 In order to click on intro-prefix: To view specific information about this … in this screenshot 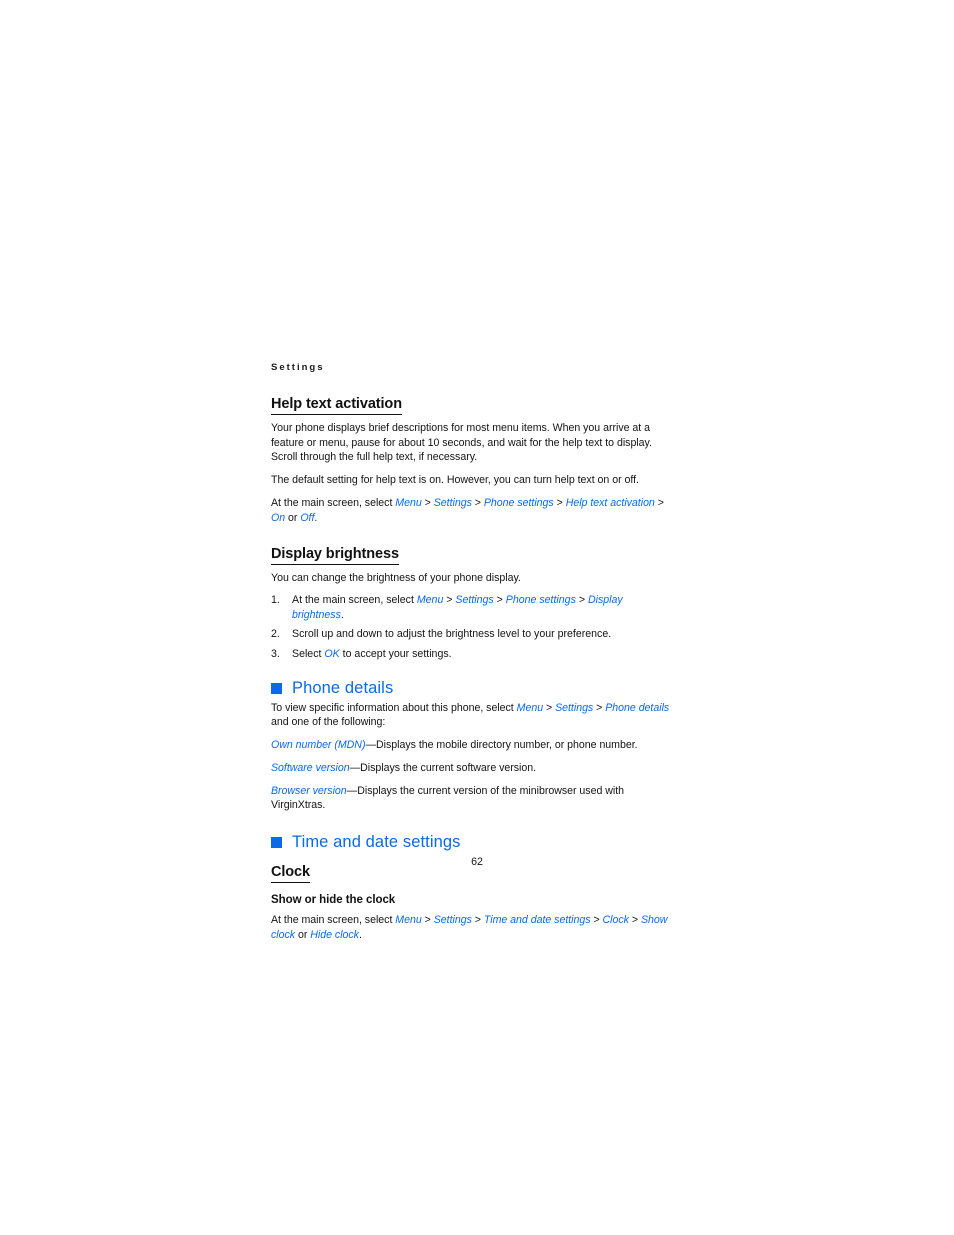, I will do `click(394, 707)`.